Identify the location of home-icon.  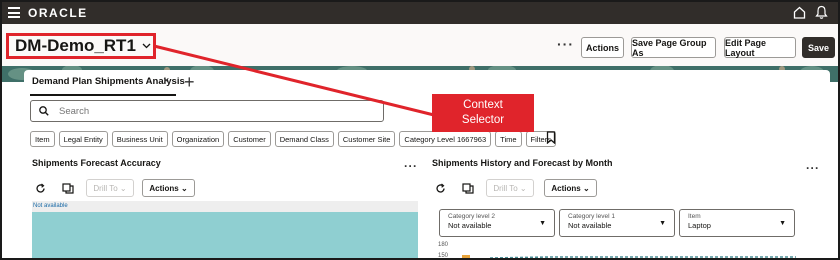
(799, 12).